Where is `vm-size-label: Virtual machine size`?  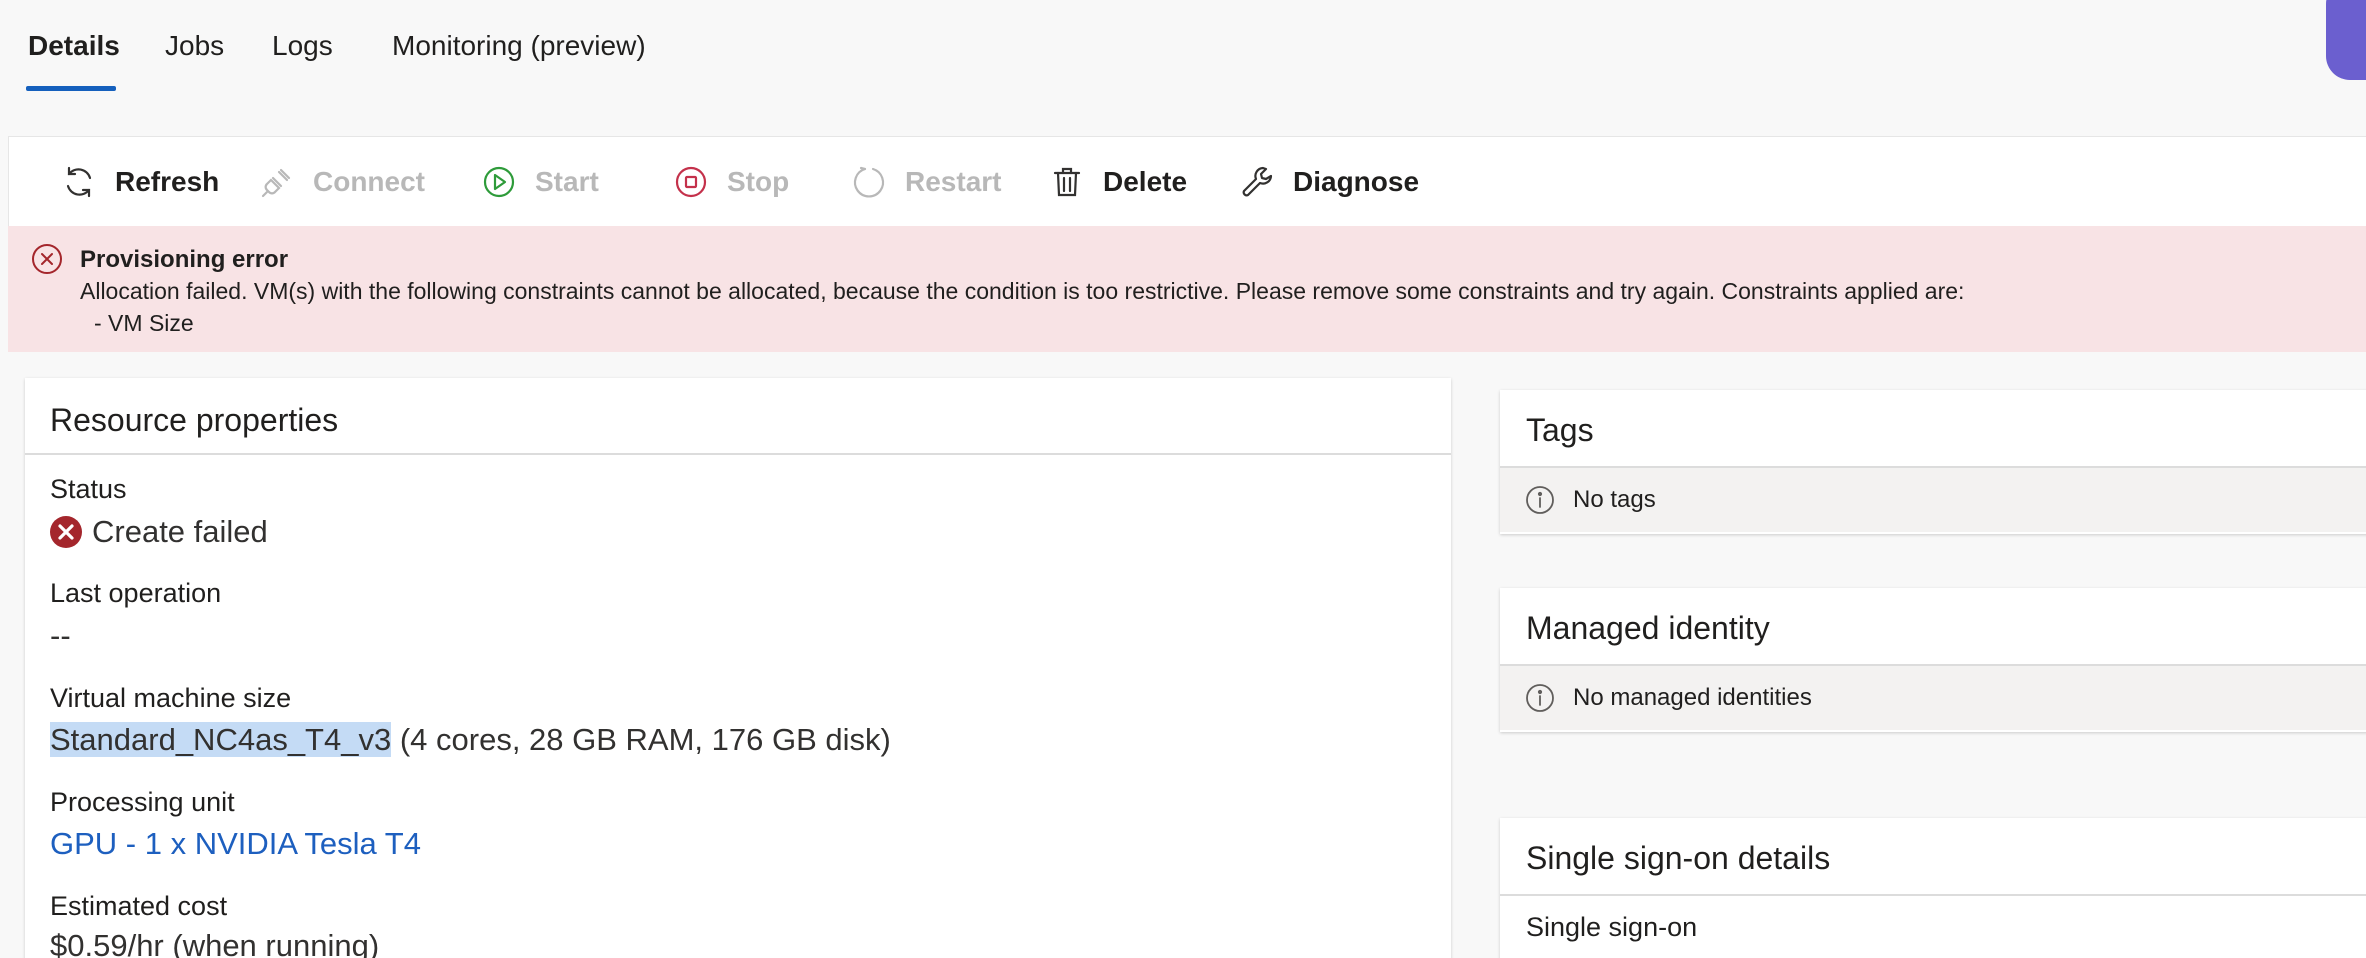
vm-size-label: Virtual machine size is located at coordinates (171, 698).